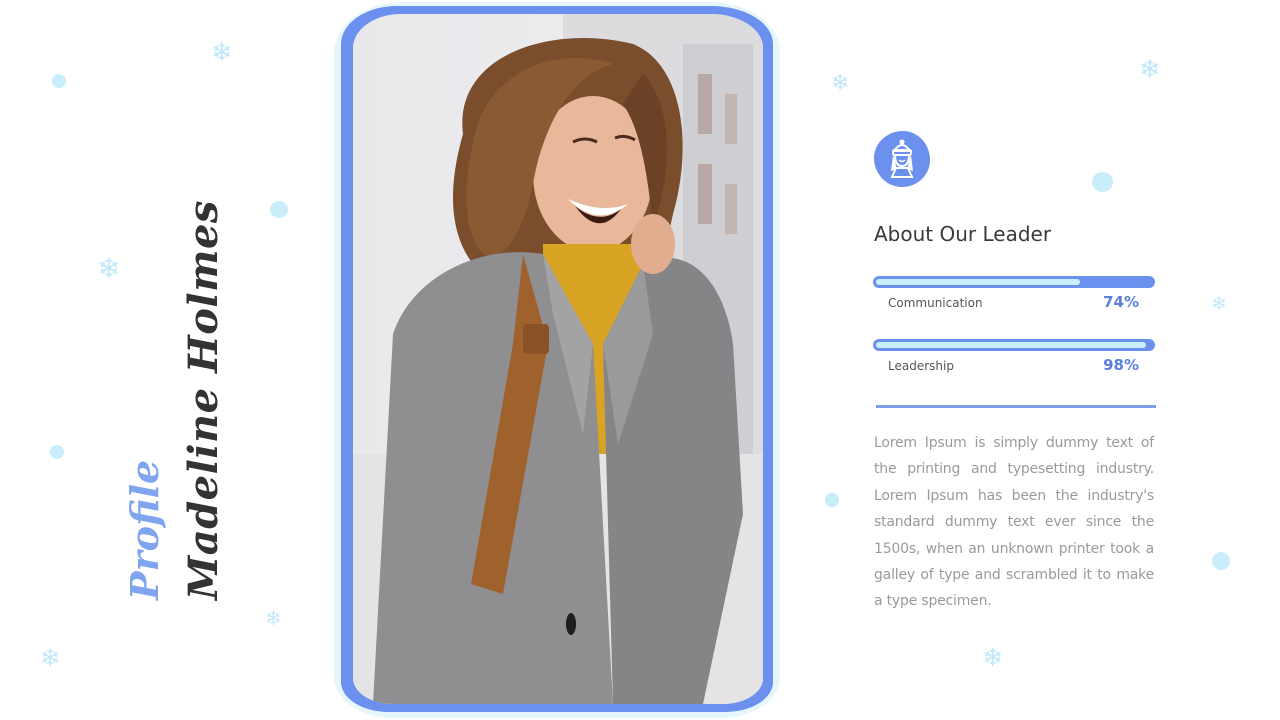 This screenshot has height=720, width=1280. I want to click on slide-subtitle: Profile, so click(144, 529).